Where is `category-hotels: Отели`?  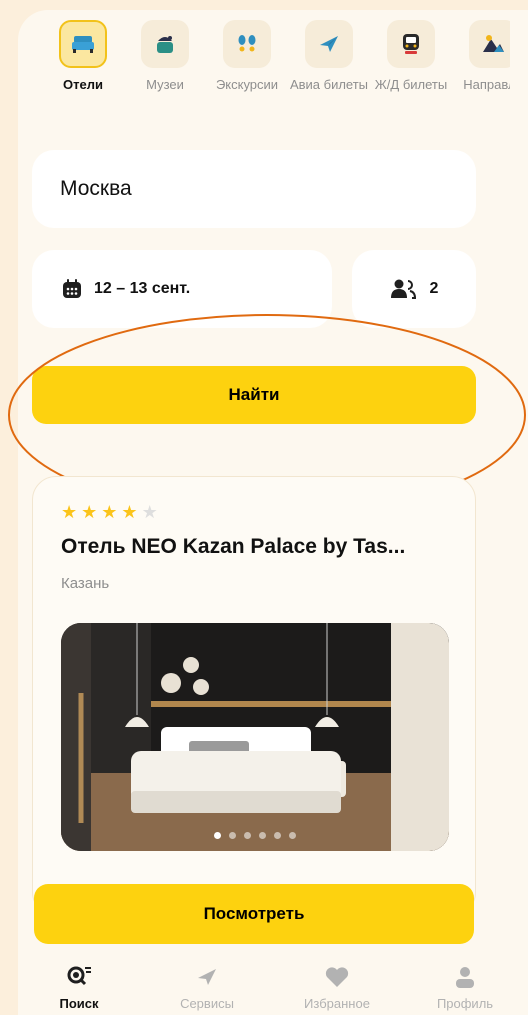
category-hotels: Отели is located at coordinates (83, 56).